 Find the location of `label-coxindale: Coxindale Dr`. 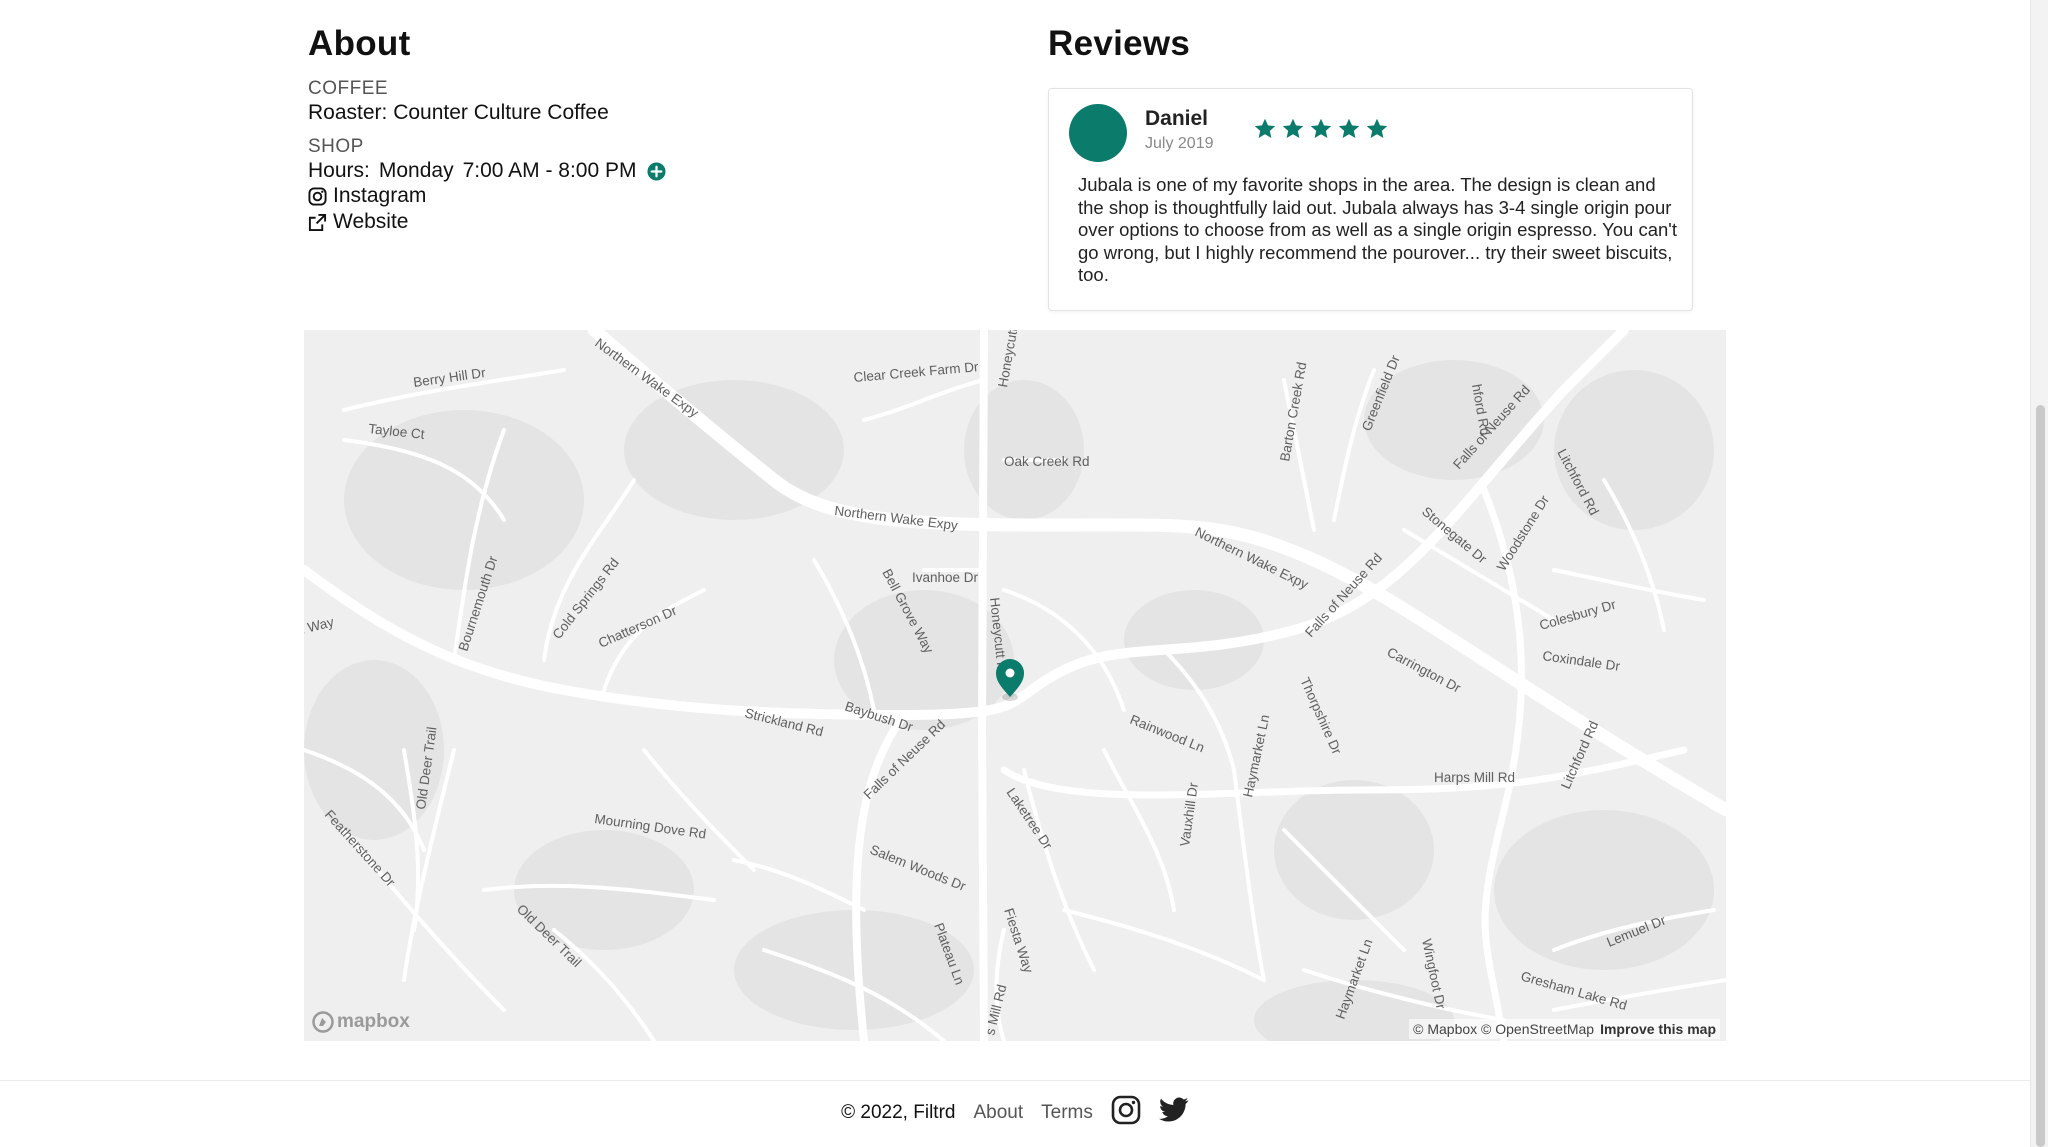

label-coxindale: Coxindale Dr is located at coordinates (1582, 661).